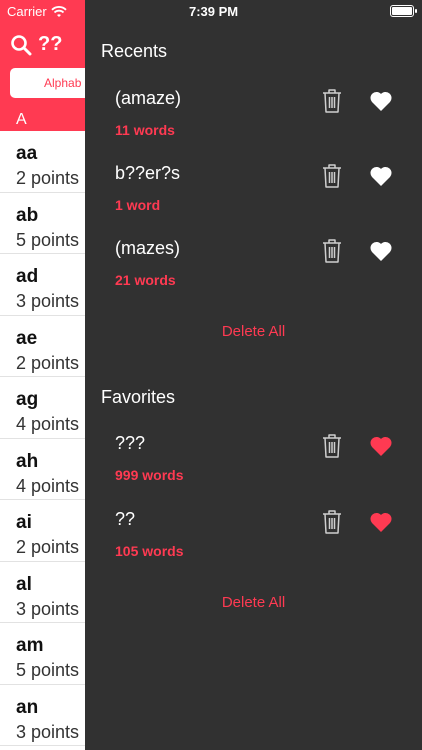 The height and width of the screenshot is (750, 422). What do you see at coordinates (45, 715) in the screenshot?
I see `list-item: an 3 points` at bounding box center [45, 715].